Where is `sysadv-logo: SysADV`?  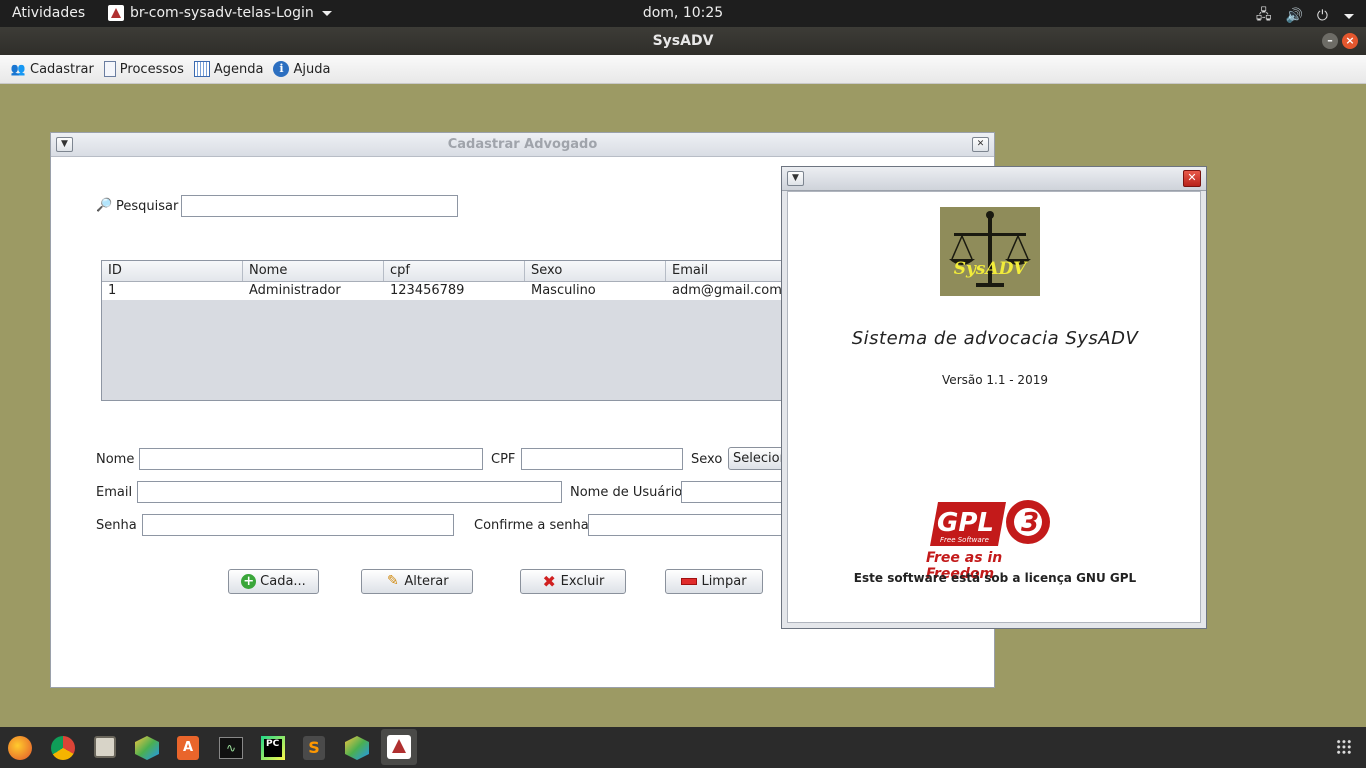 sysadv-logo: SysADV is located at coordinates (990, 251).